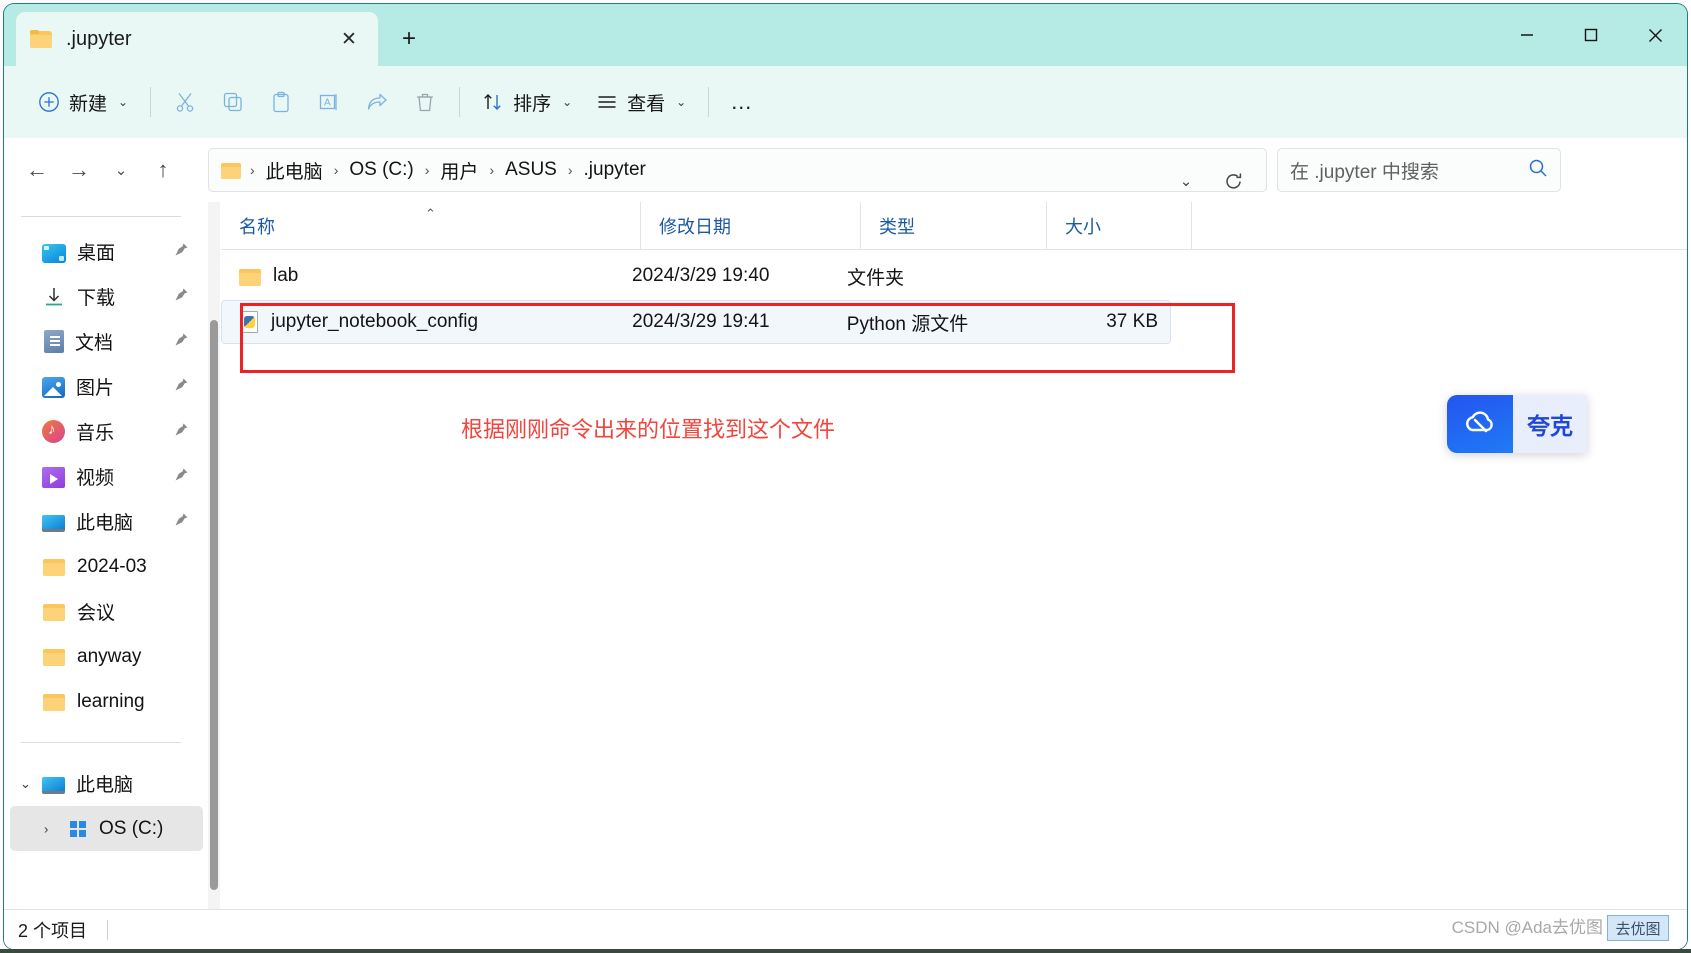 The image size is (1691, 953). What do you see at coordinates (106, 341) in the screenshot?
I see `sidebar-item-documents: 文档` at bounding box center [106, 341].